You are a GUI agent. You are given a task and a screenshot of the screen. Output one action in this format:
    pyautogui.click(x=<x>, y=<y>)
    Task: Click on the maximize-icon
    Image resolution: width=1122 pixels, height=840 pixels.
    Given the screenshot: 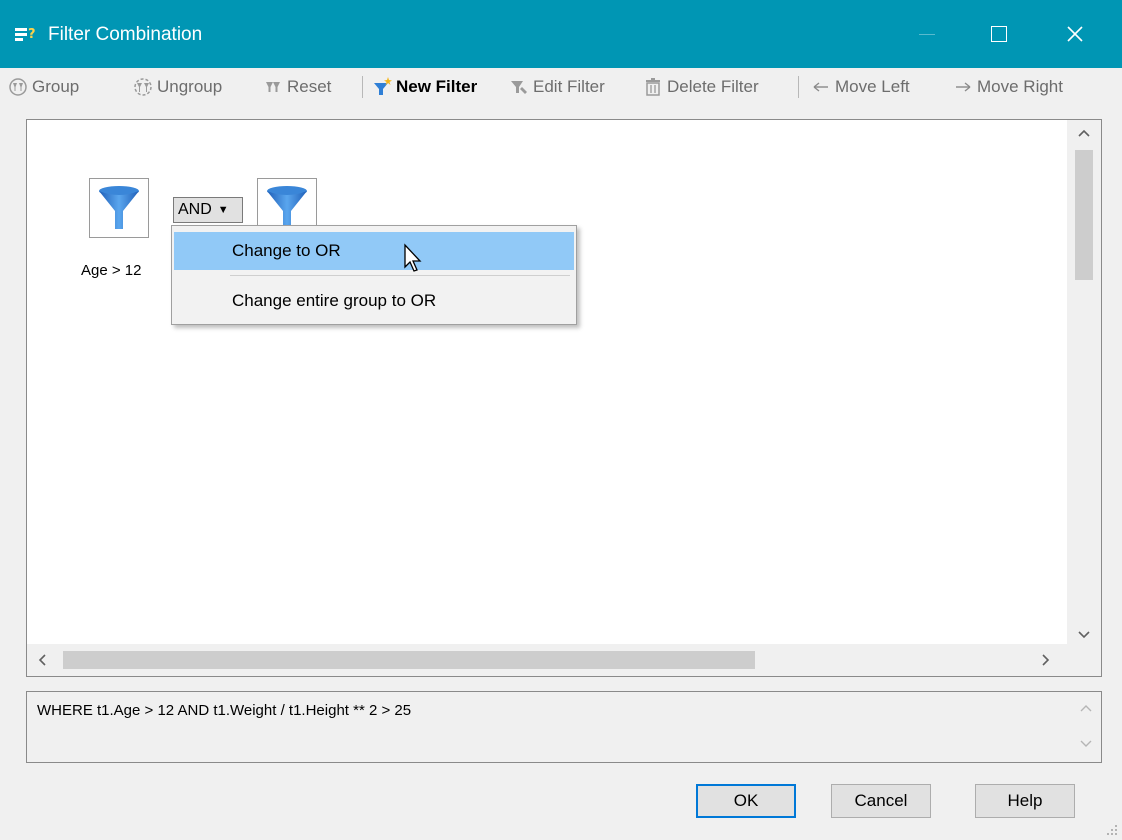 What is the action you would take?
    pyautogui.click(x=999, y=34)
    